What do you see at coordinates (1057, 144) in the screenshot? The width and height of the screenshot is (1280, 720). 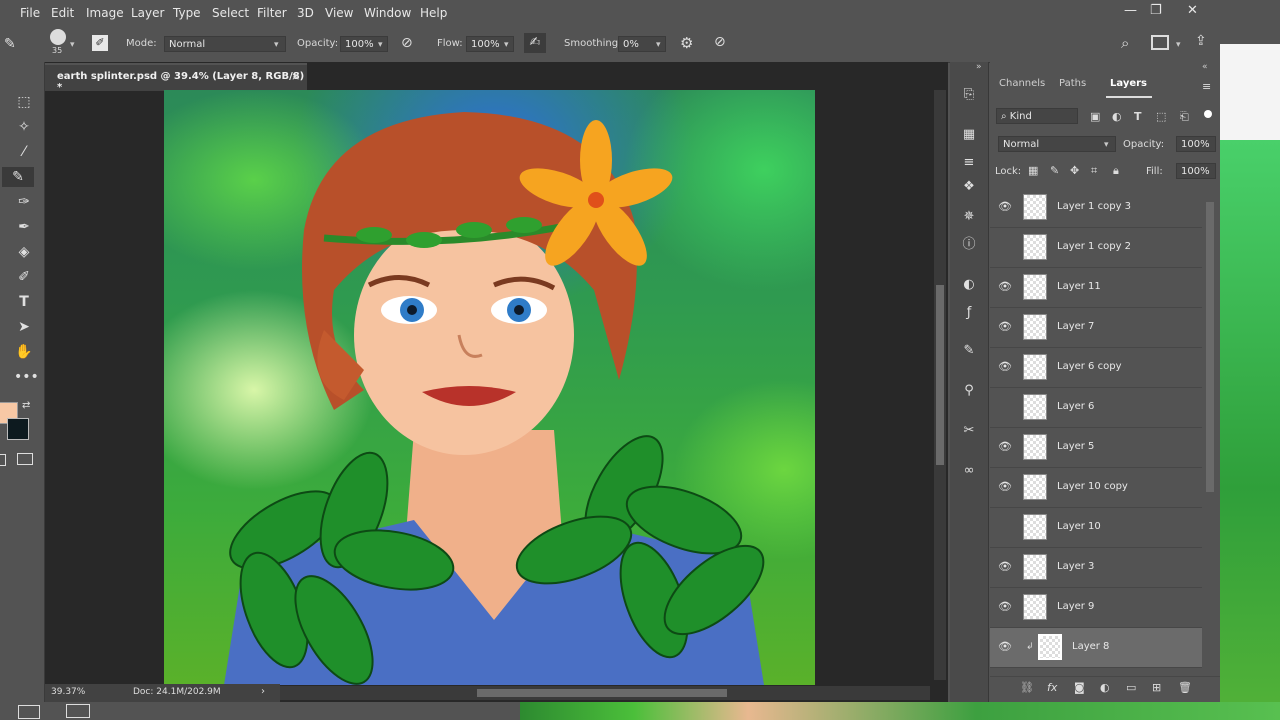 I see `blend-mode-select: Normal` at bounding box center [1057, 144].